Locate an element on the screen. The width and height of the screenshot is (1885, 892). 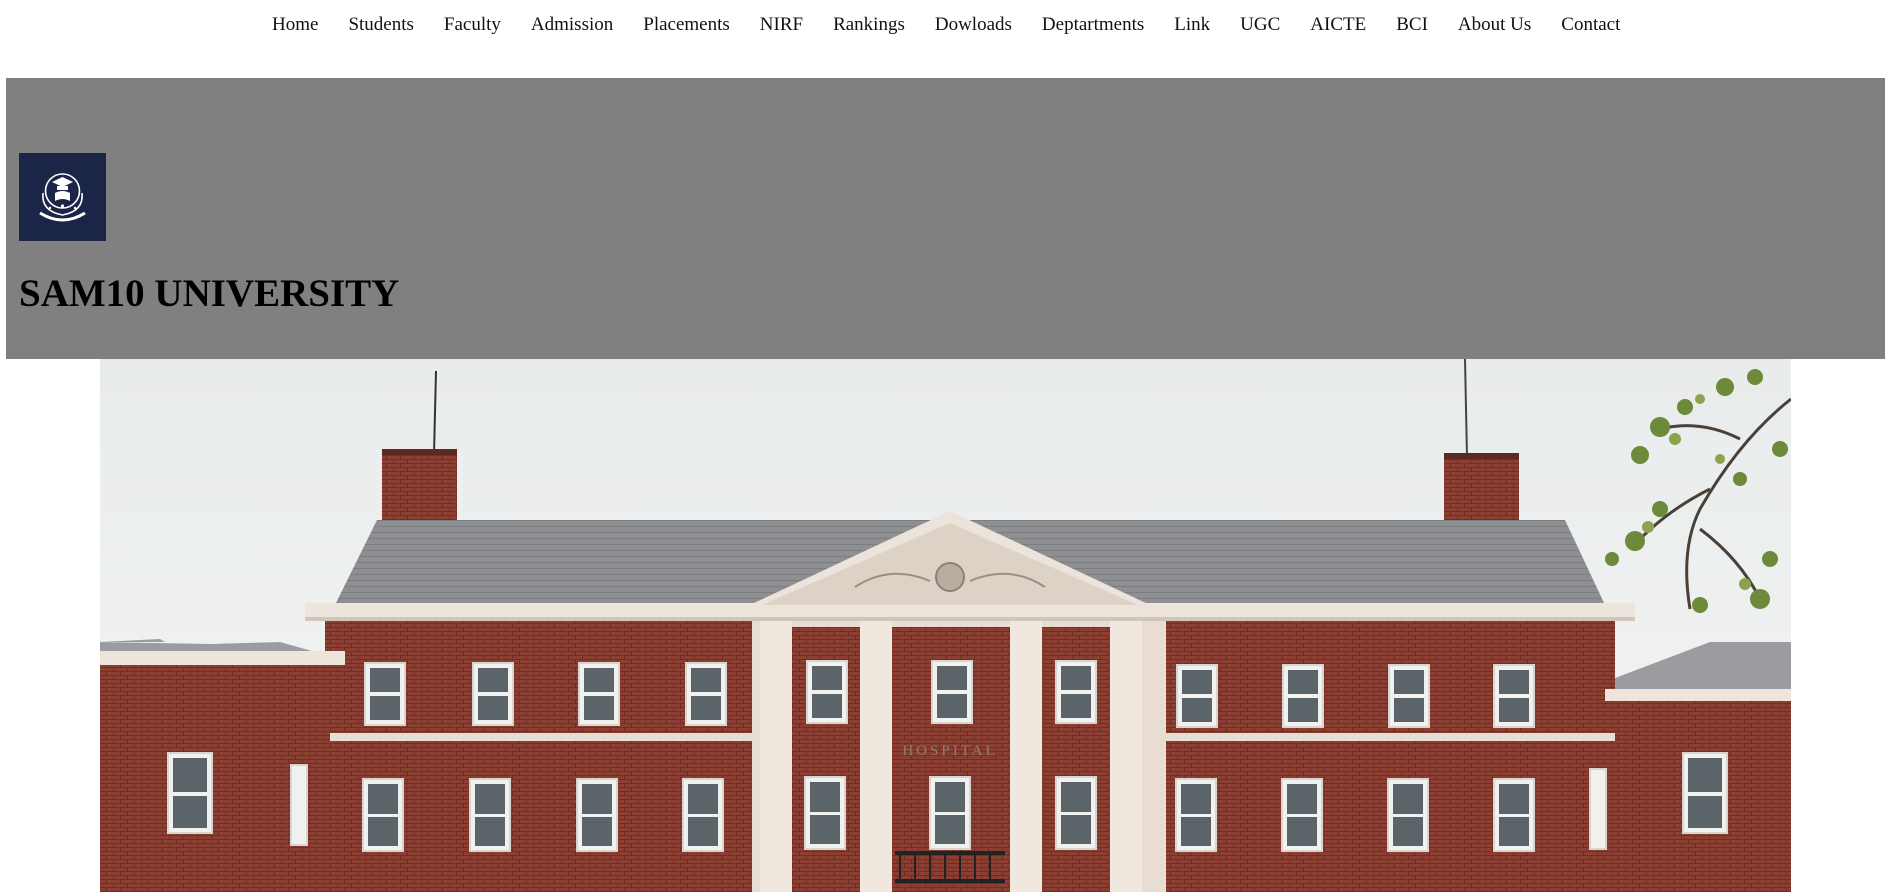
nav-link-aicte: AICTE is located at coordinates (1338, 24).